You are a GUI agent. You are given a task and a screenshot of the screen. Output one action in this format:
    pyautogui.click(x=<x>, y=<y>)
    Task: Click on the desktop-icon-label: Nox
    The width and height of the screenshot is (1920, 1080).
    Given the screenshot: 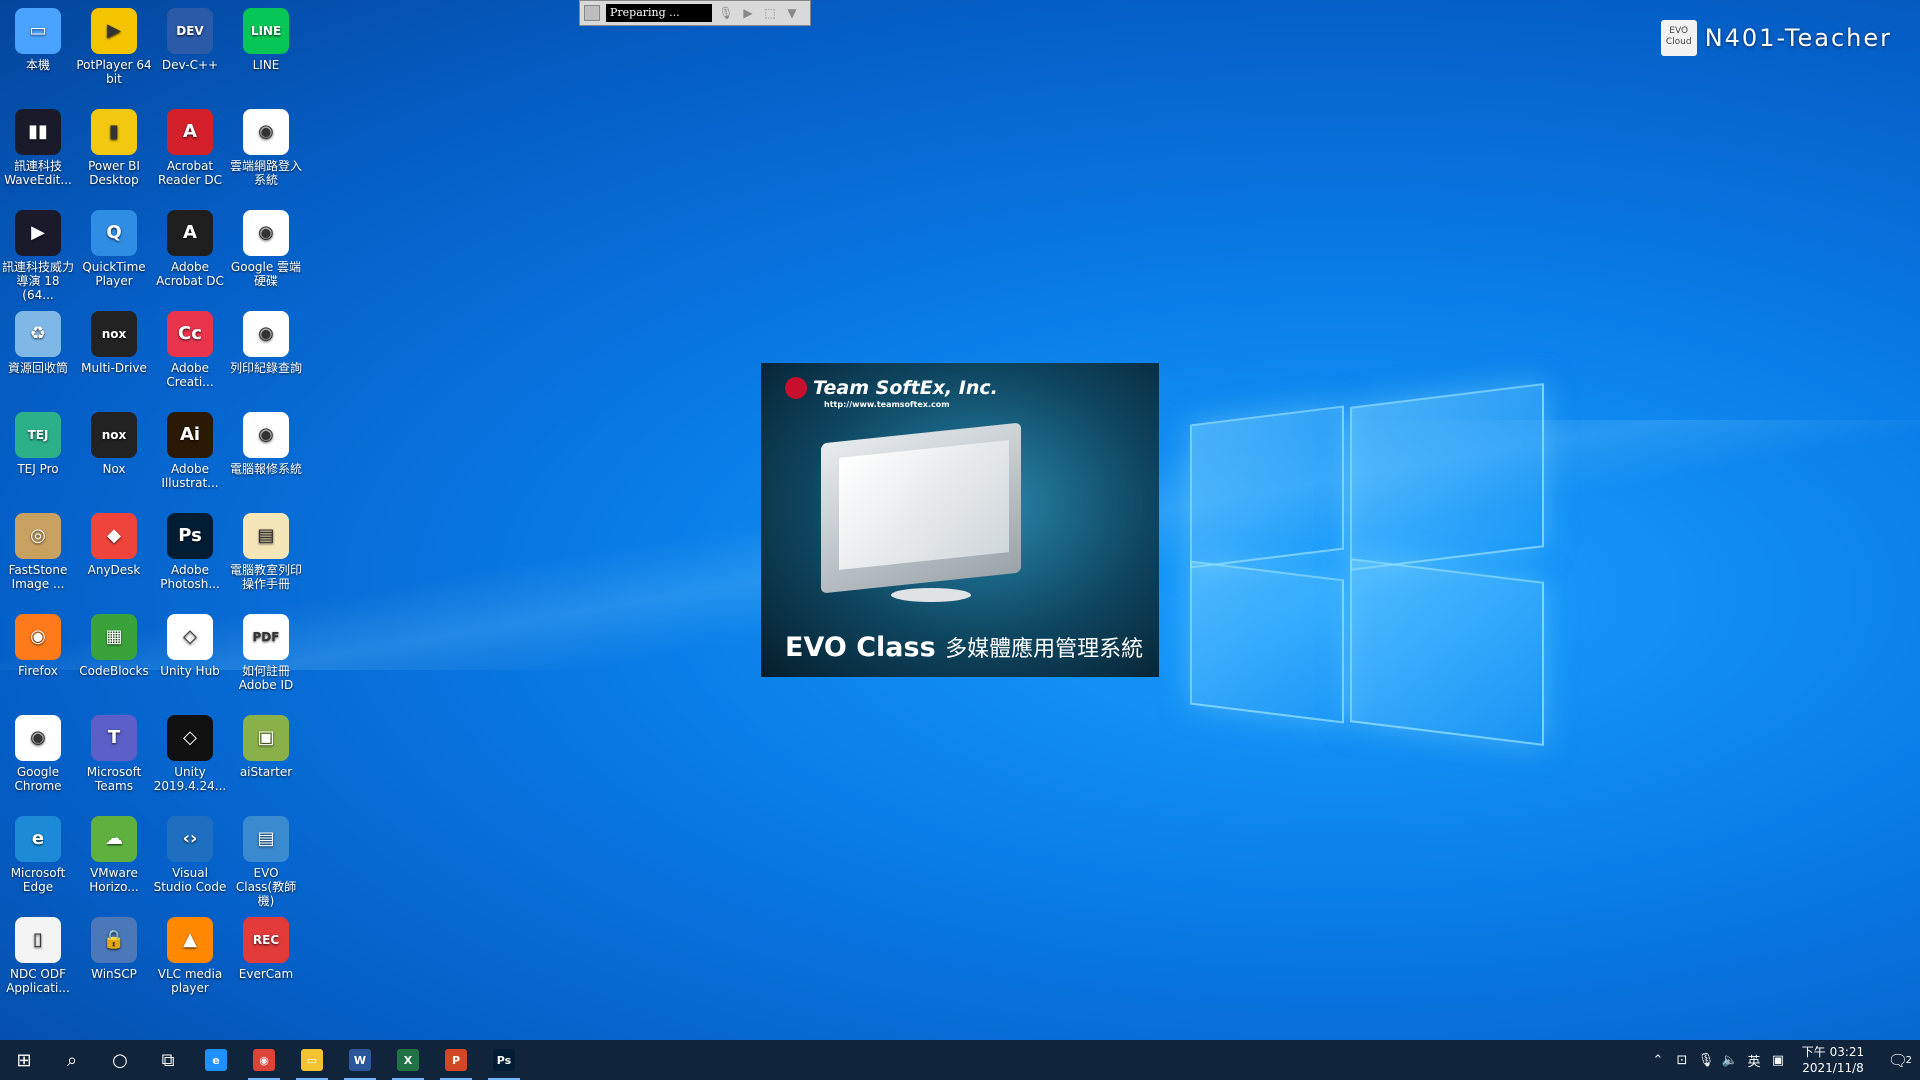 What is the action you would take?
    pyautogui.click(x=114, y=469)
    